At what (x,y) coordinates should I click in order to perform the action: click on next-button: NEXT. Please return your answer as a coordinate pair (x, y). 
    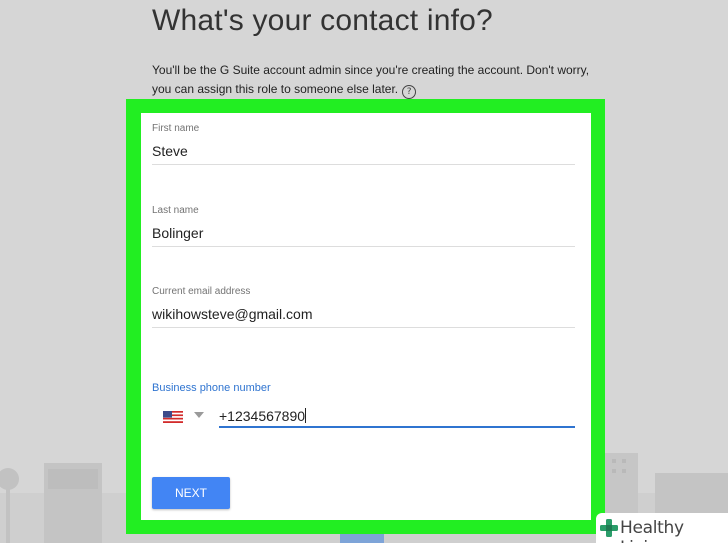
    Looking at the image, I should click on (191, 493).